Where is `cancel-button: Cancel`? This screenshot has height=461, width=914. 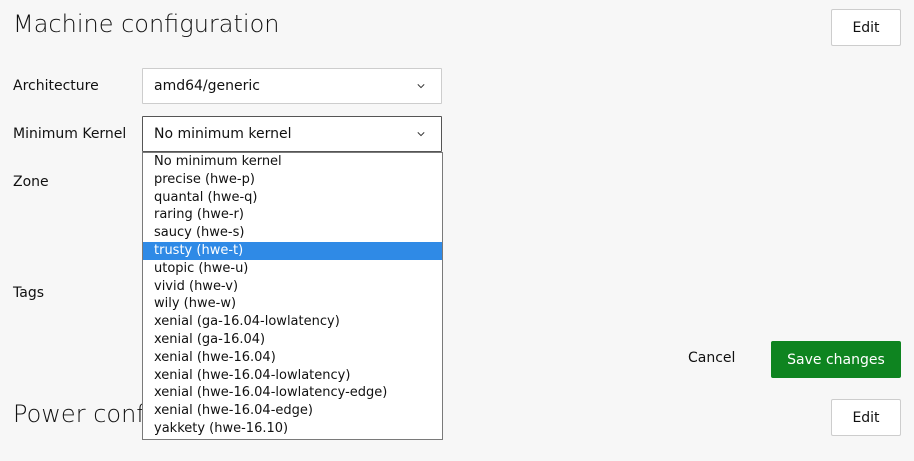 cancel-button: Cancel is located at coordinates (711, 358).